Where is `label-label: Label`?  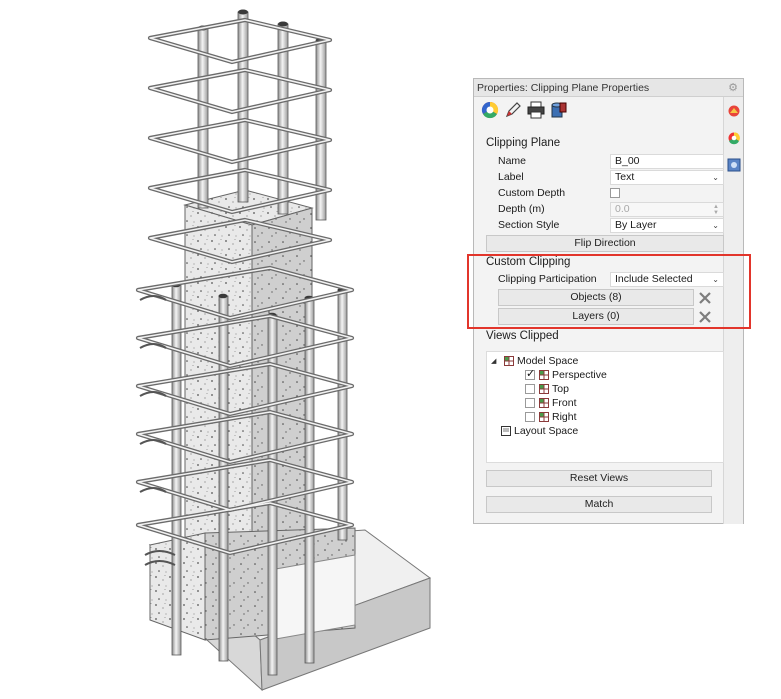
label-label: Label is located at coordinates (511, 177).